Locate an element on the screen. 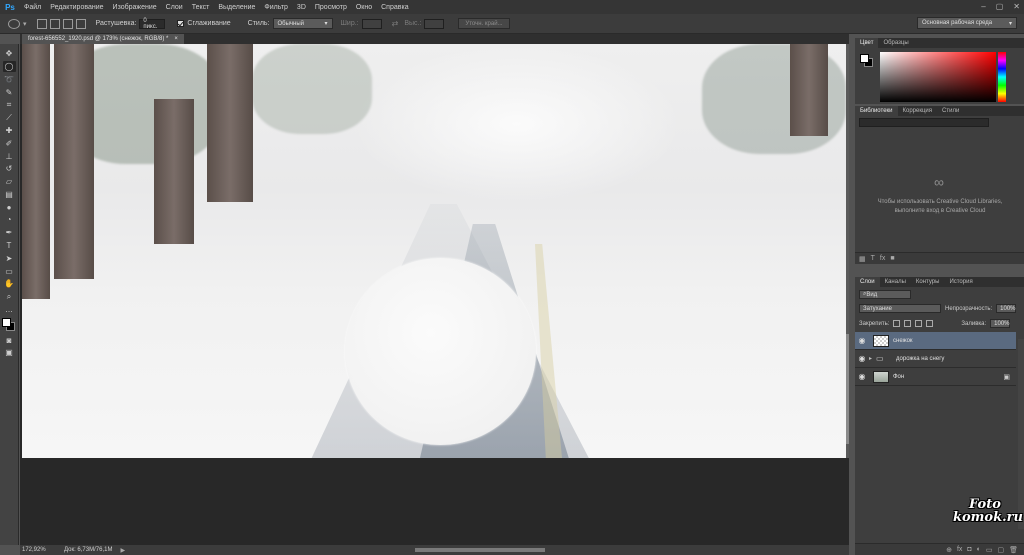 The image size is (1024, 555). eyedropper-tool-icon: ⟋ is located at coordinates (9, 118).